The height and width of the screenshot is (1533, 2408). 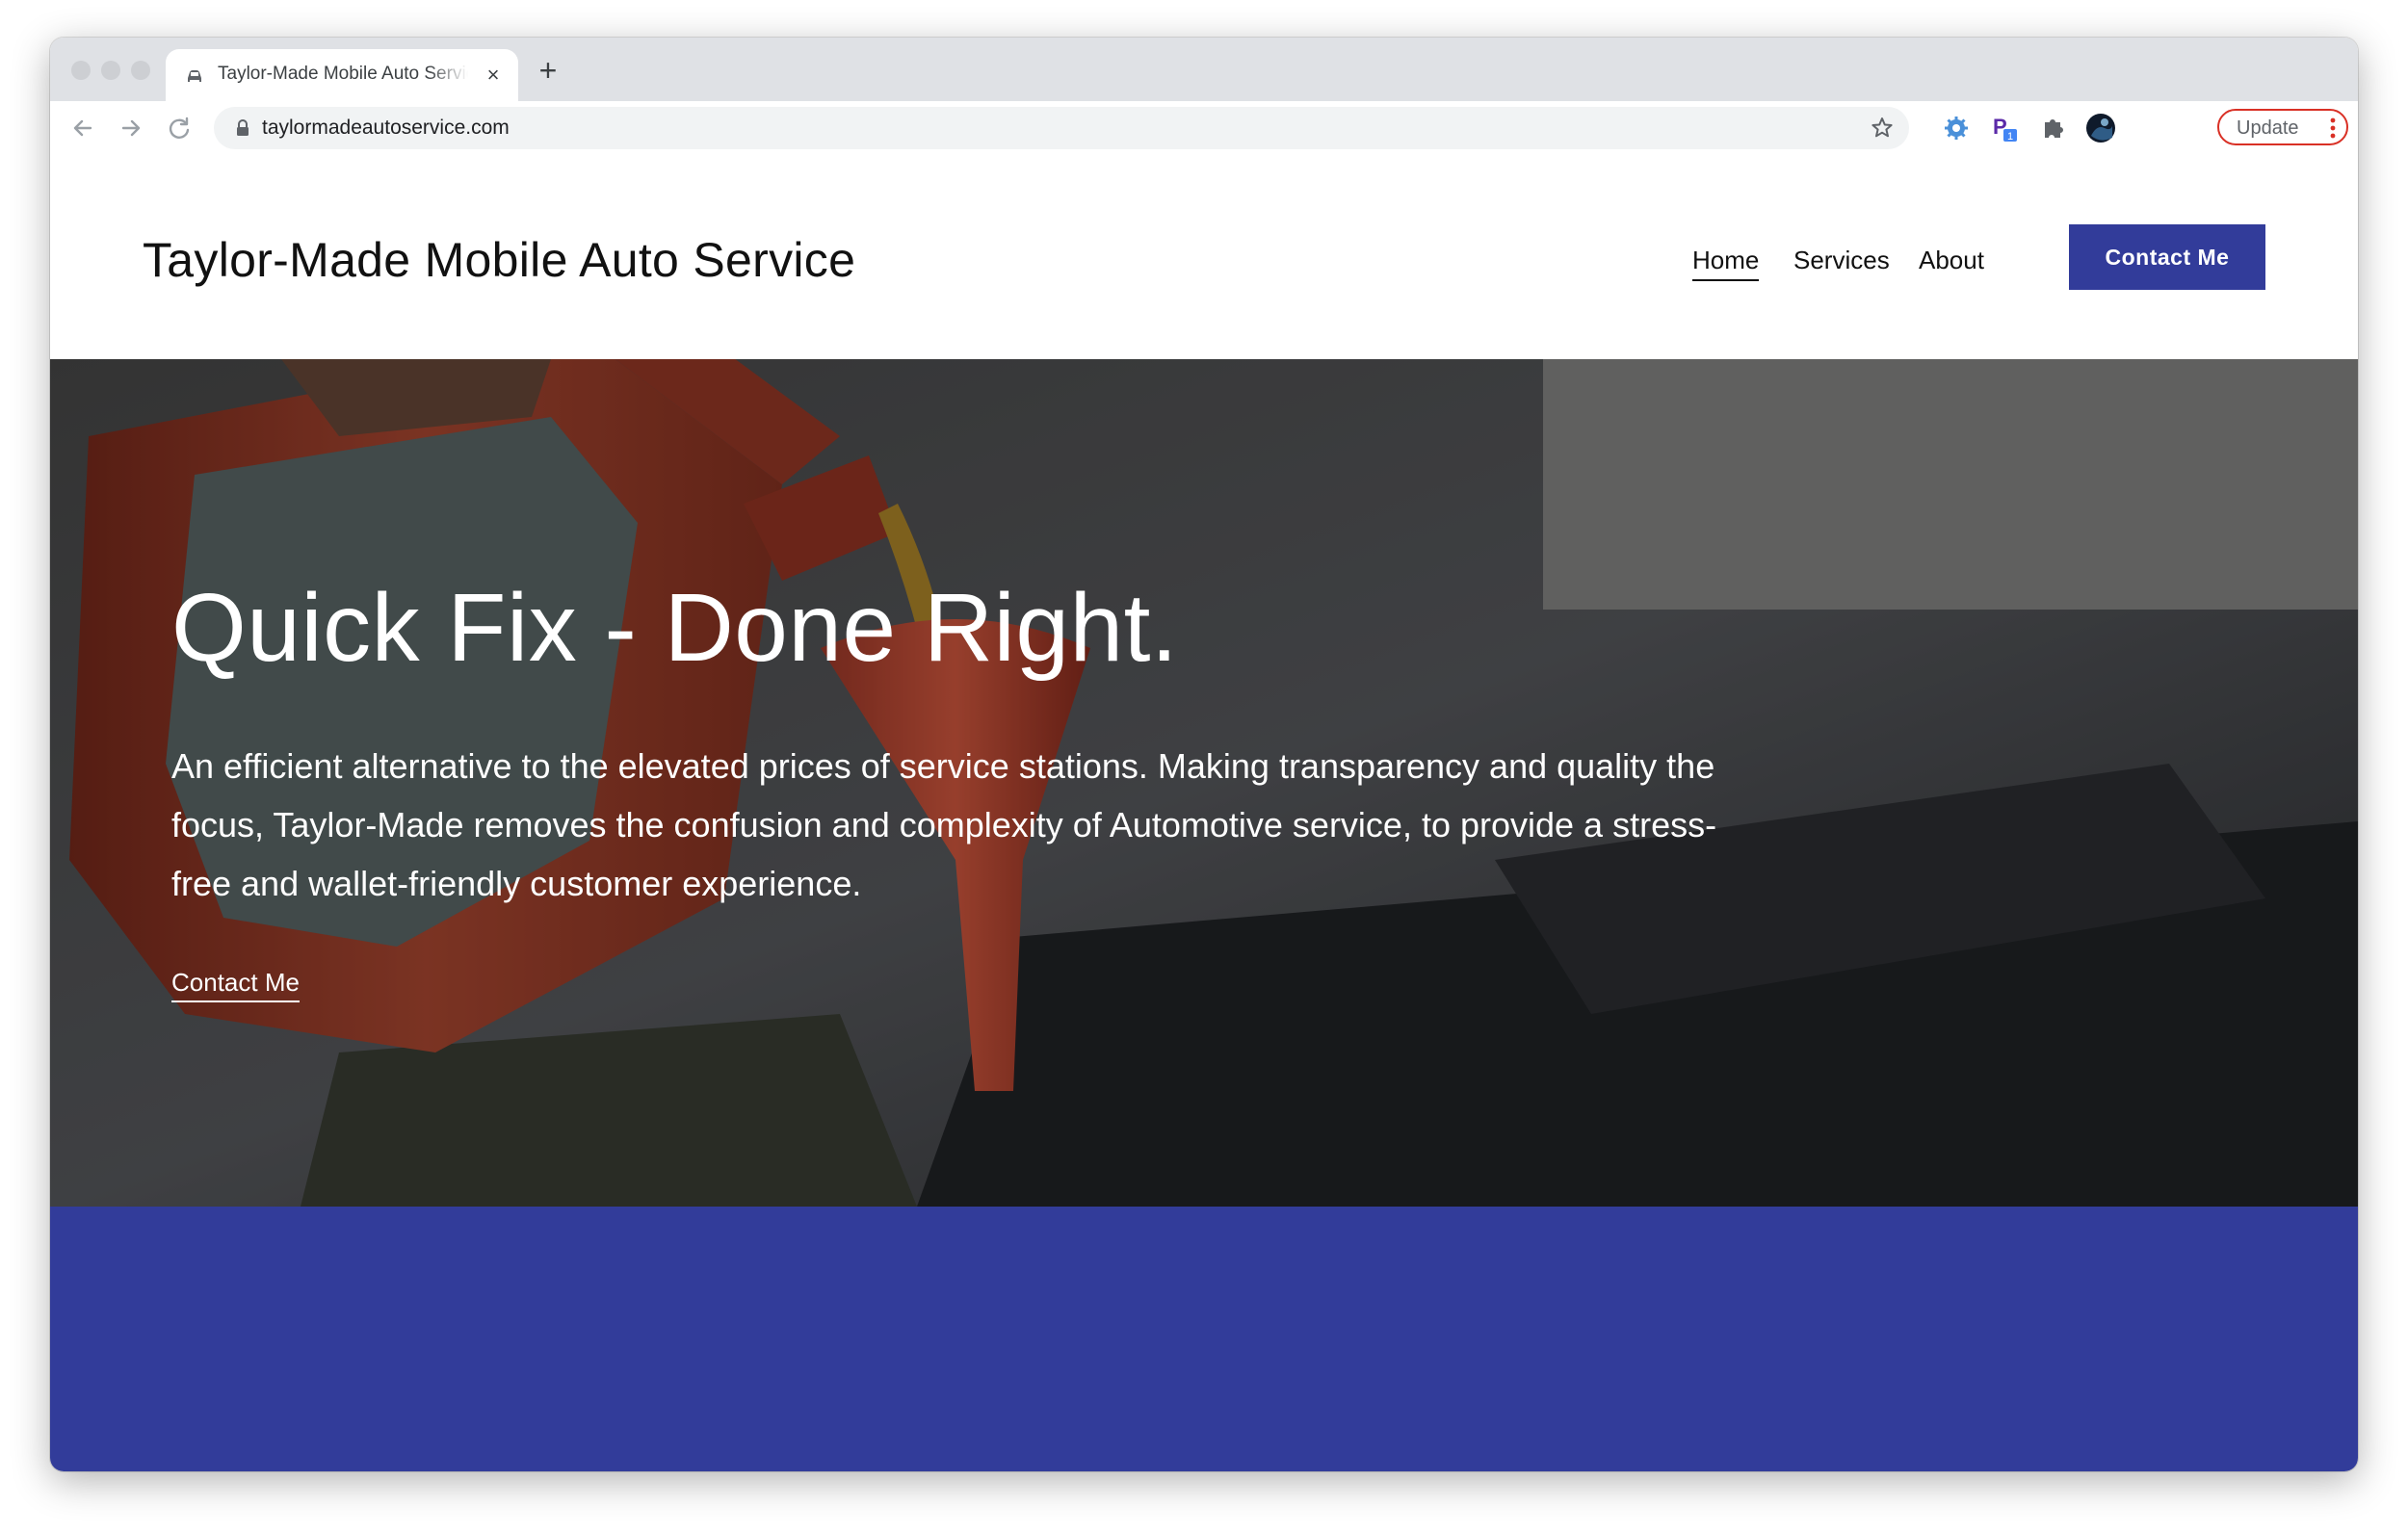 I want to click on update-button: Update, so click(x=2282, y=127).